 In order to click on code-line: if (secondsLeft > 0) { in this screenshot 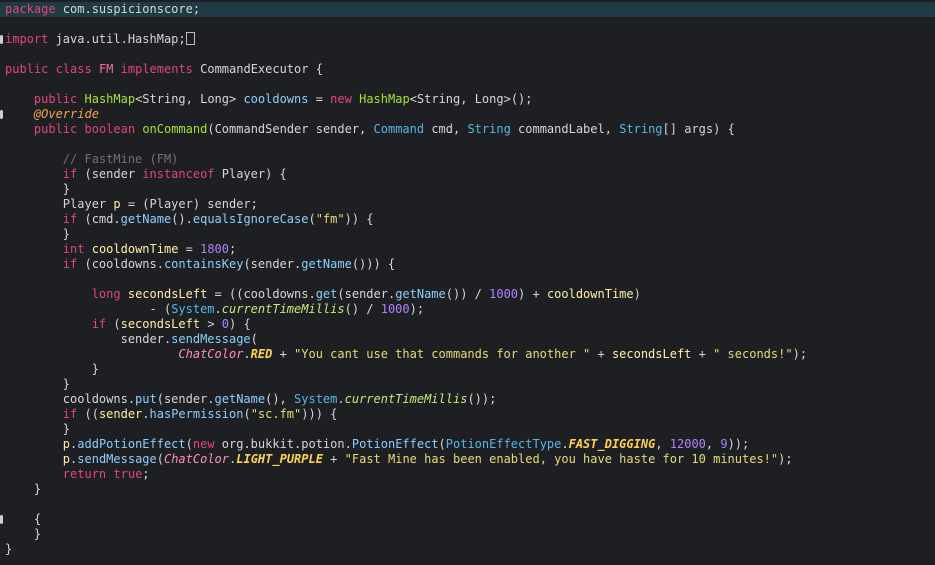, I will do `click(128, 324)`.